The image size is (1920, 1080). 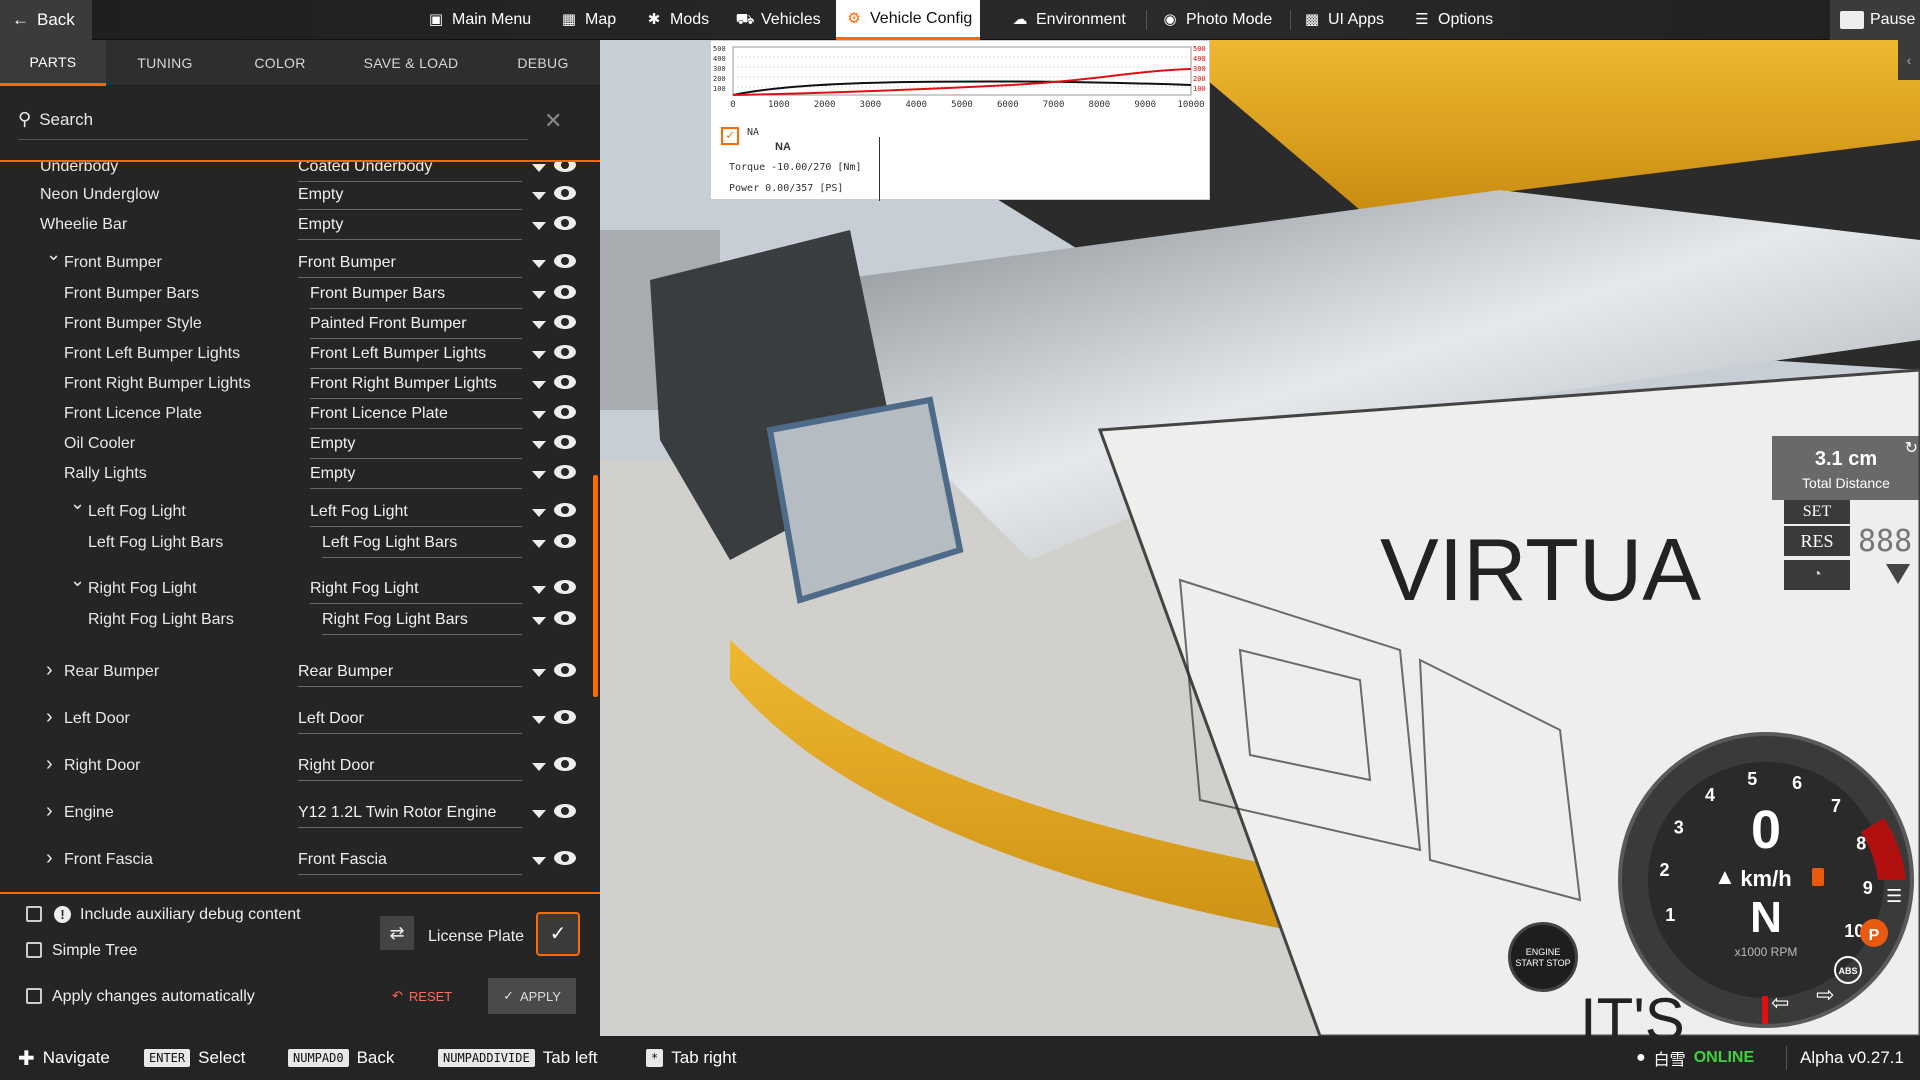 I want to click on part-select: Front Licence Plate, so click(x=416, y=417).